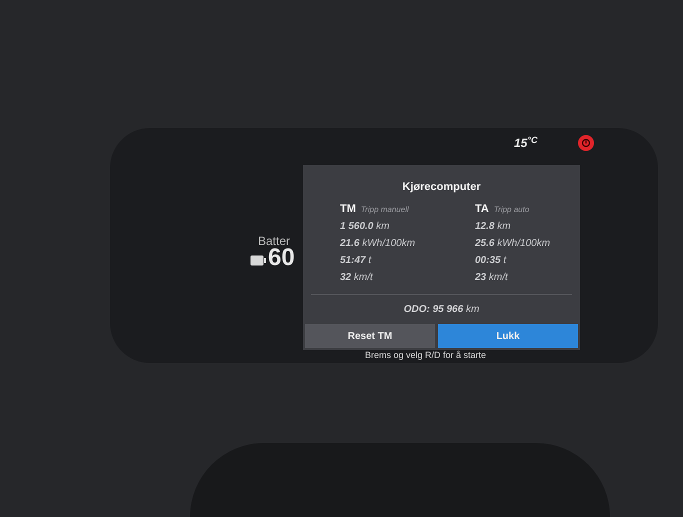 The height and width of the screenshot is (517, 683). What do you see at coordinates (378, 244) in the screenshot?
I see `trip-value: 21.6 kWh/100km` at bounding box center [378, 244].